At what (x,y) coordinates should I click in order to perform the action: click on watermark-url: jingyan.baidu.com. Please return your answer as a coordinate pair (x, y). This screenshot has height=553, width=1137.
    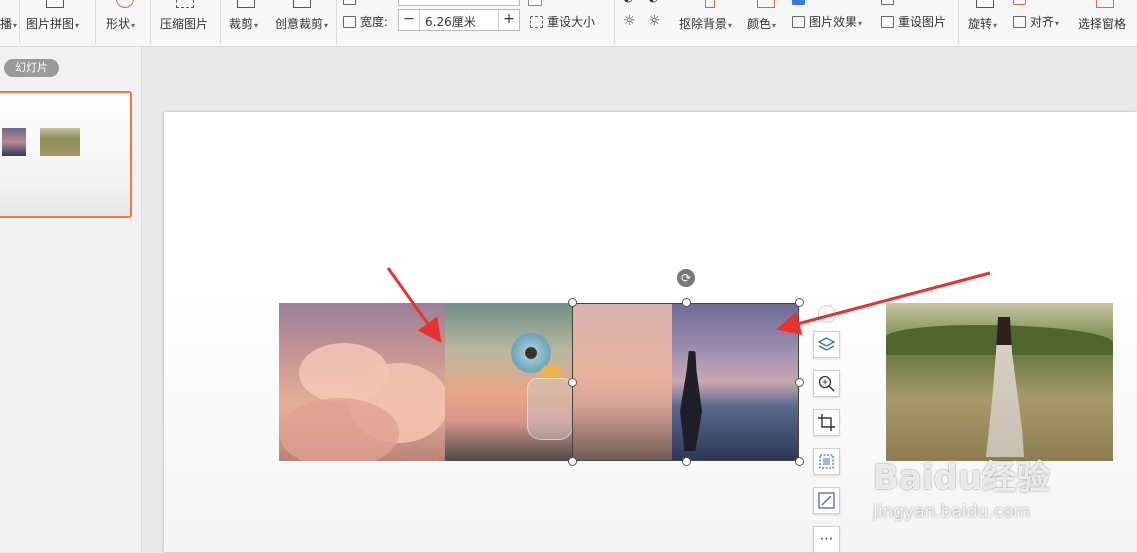
    Looking at the image, I should click on (951, 512).